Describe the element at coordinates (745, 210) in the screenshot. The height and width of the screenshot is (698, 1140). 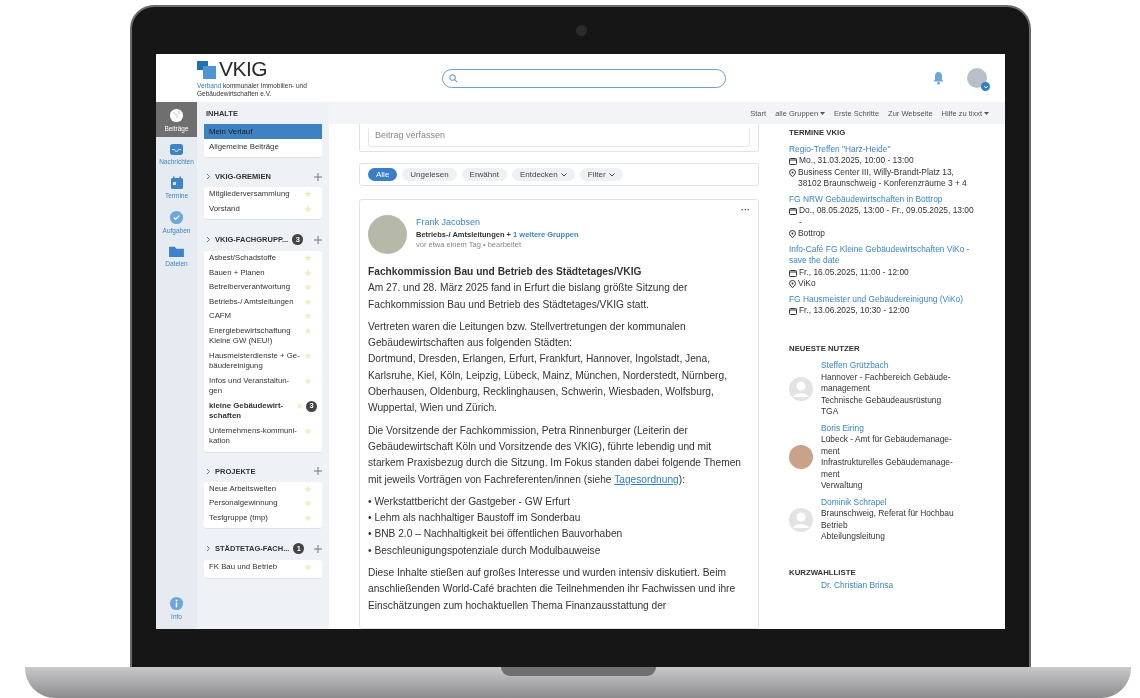
I see `post-menu-button: ···` at that location.